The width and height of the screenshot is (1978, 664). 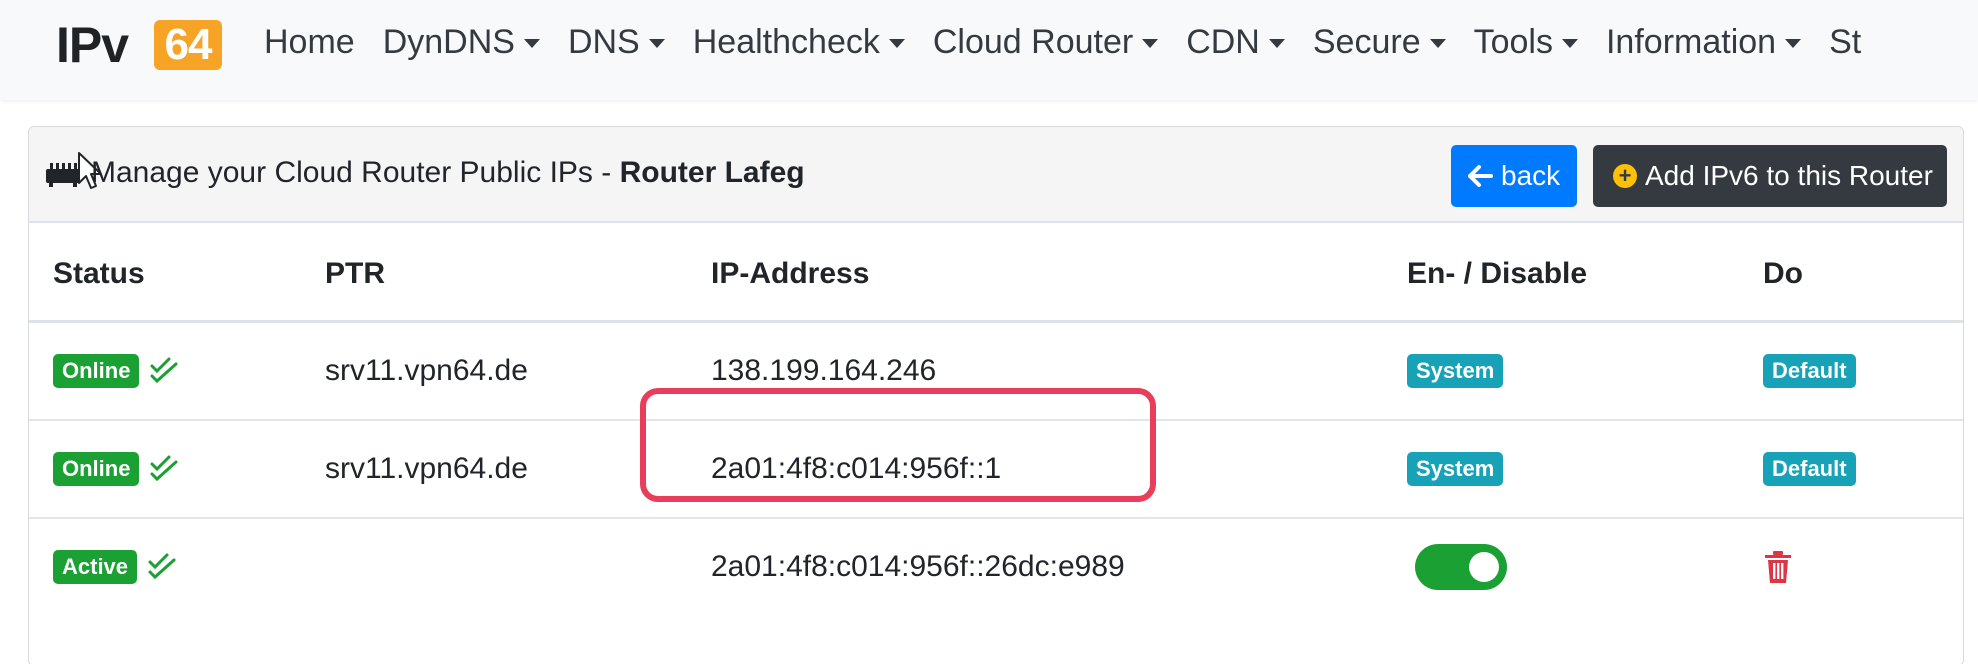 I want to click on header-ptr: PTR, so click(x=355, y=273).